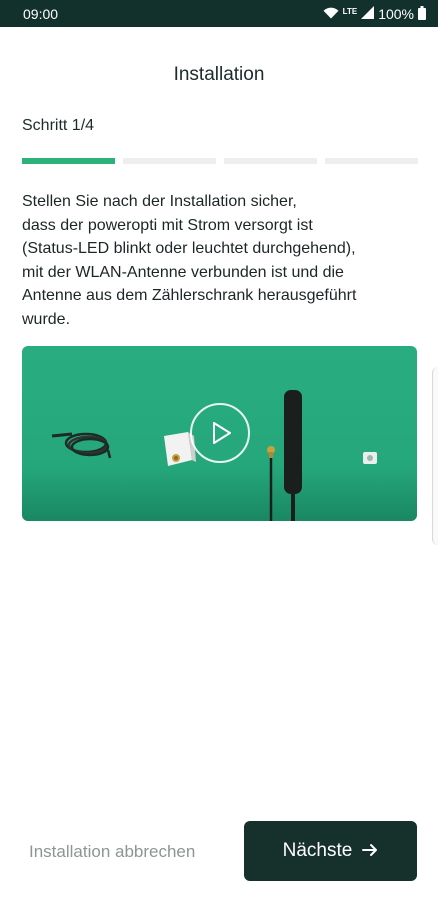  I want to click on cable-illustration, so click(81, 445).